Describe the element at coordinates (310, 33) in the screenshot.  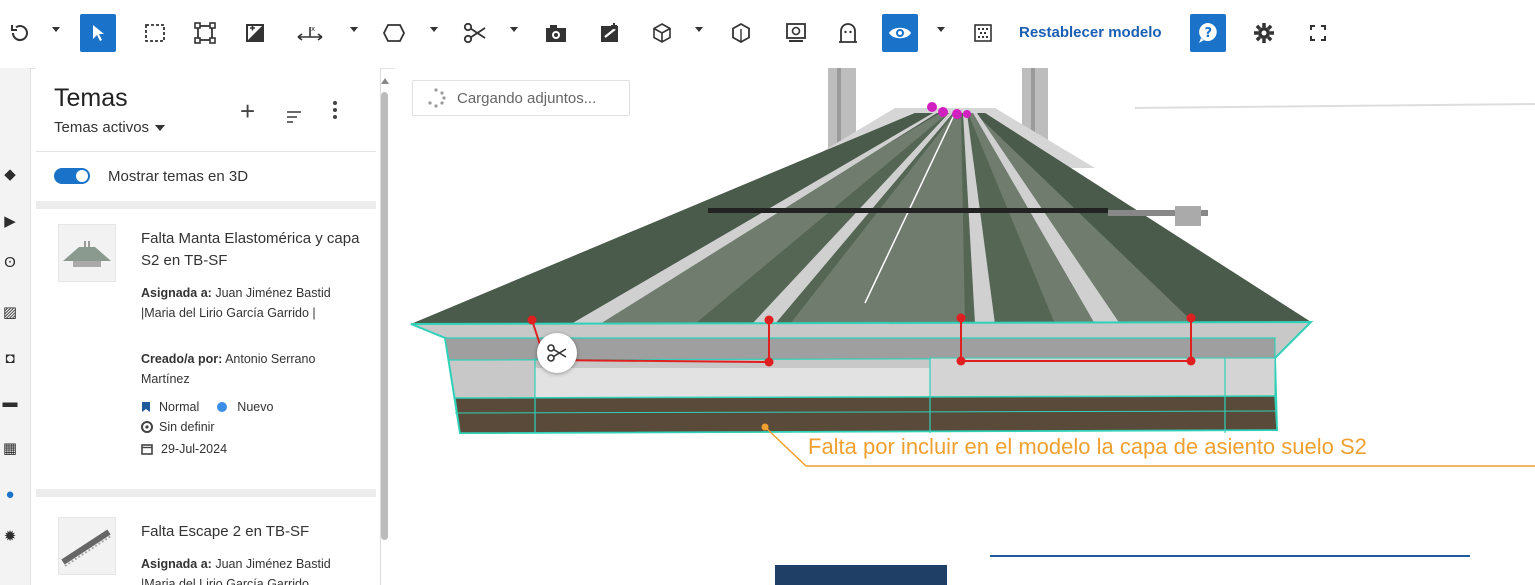
I see `measure-icon: x` at that location.